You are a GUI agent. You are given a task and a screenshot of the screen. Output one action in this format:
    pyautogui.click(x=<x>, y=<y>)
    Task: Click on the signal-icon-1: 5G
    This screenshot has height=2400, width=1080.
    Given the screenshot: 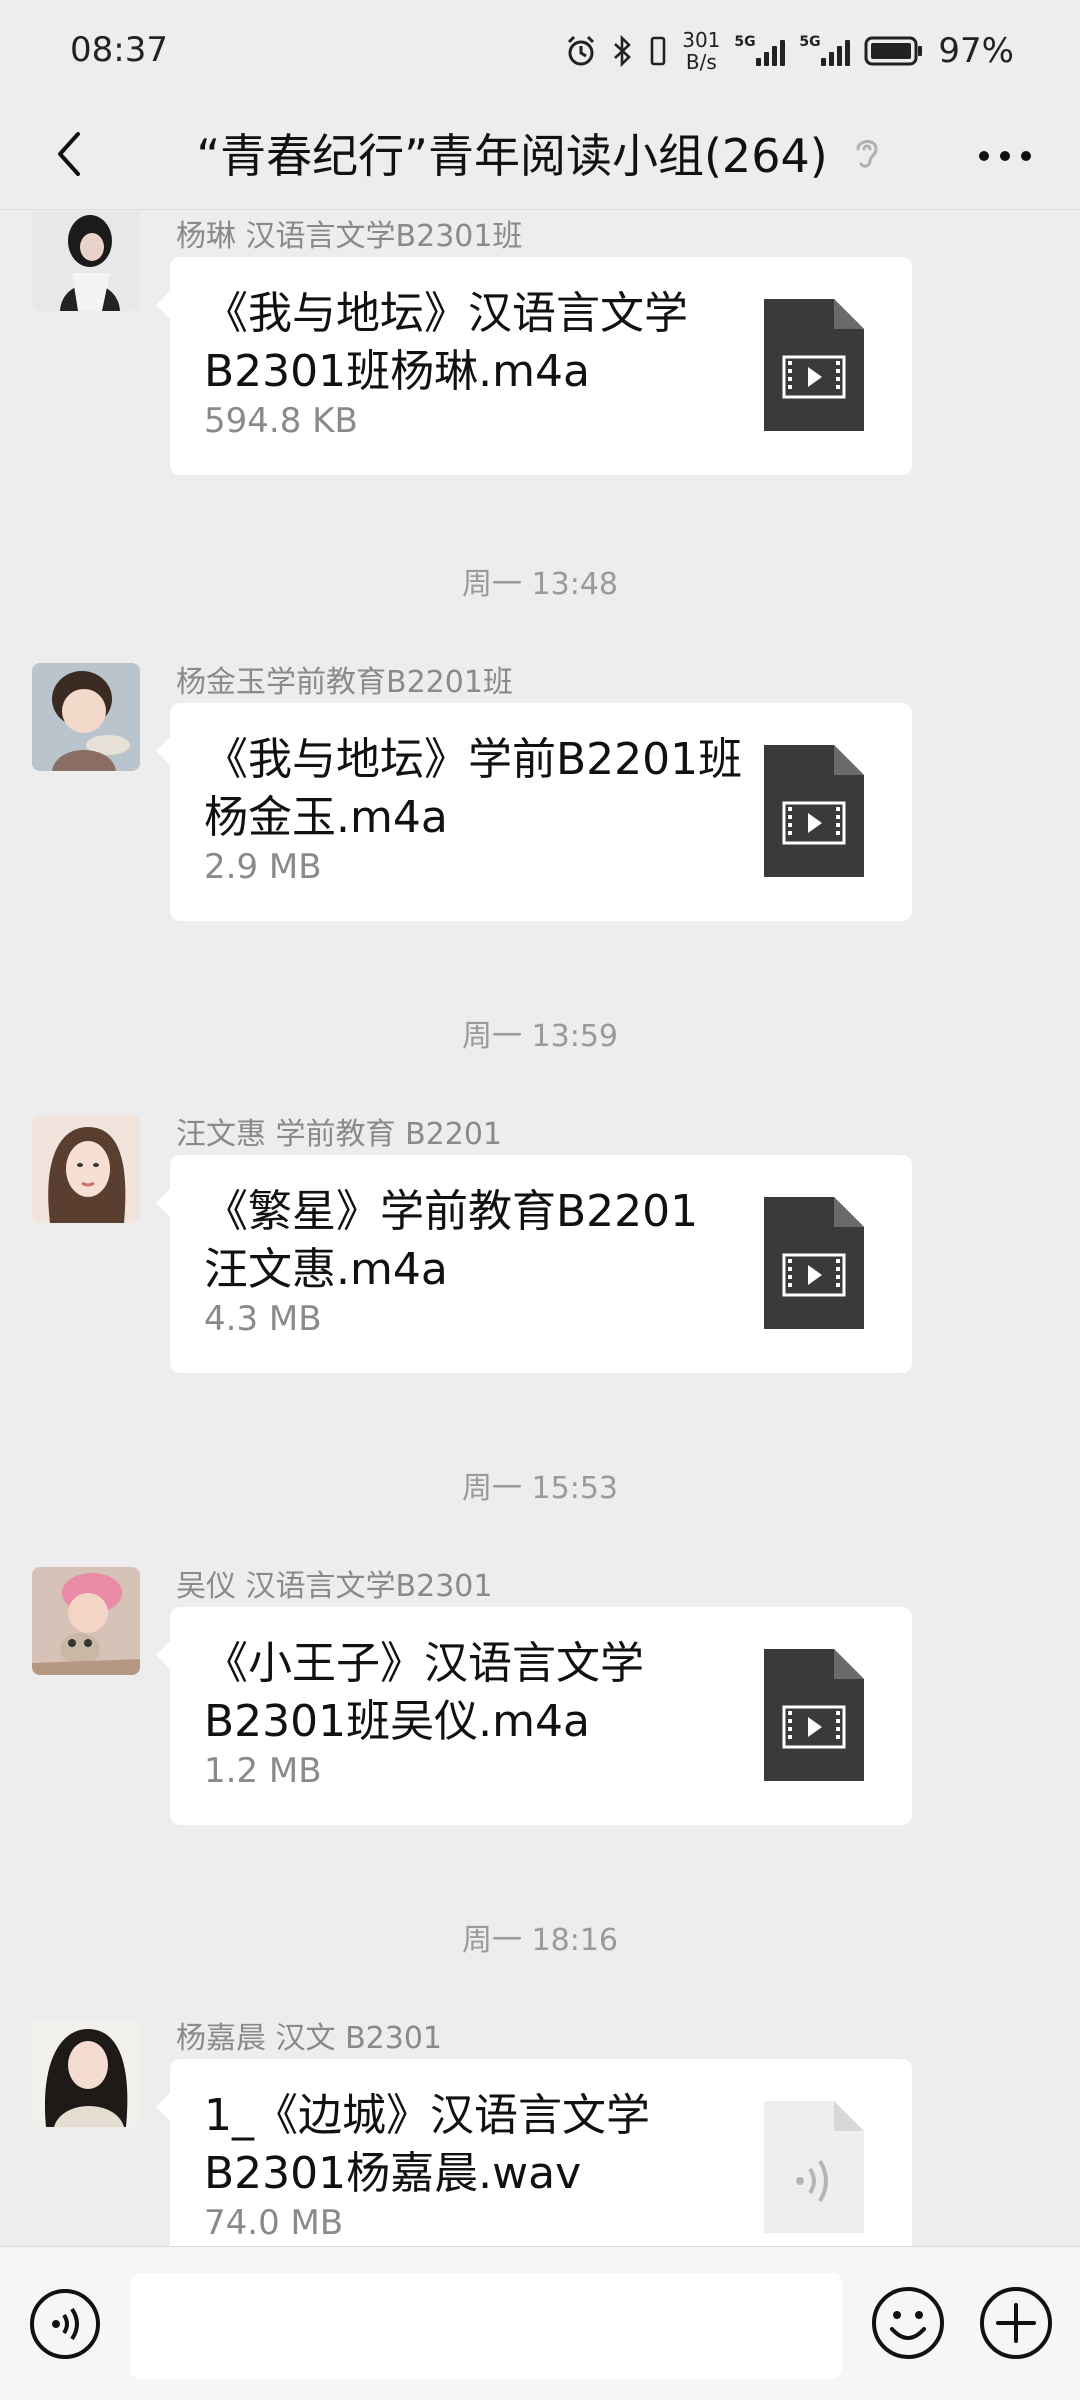 What is the action you would take?
    pyautogui.click(x=760, y=50)
    